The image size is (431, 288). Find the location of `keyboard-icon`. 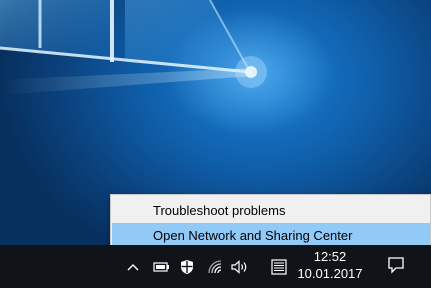

keyboard-icon is located at coordinates (279, 267).